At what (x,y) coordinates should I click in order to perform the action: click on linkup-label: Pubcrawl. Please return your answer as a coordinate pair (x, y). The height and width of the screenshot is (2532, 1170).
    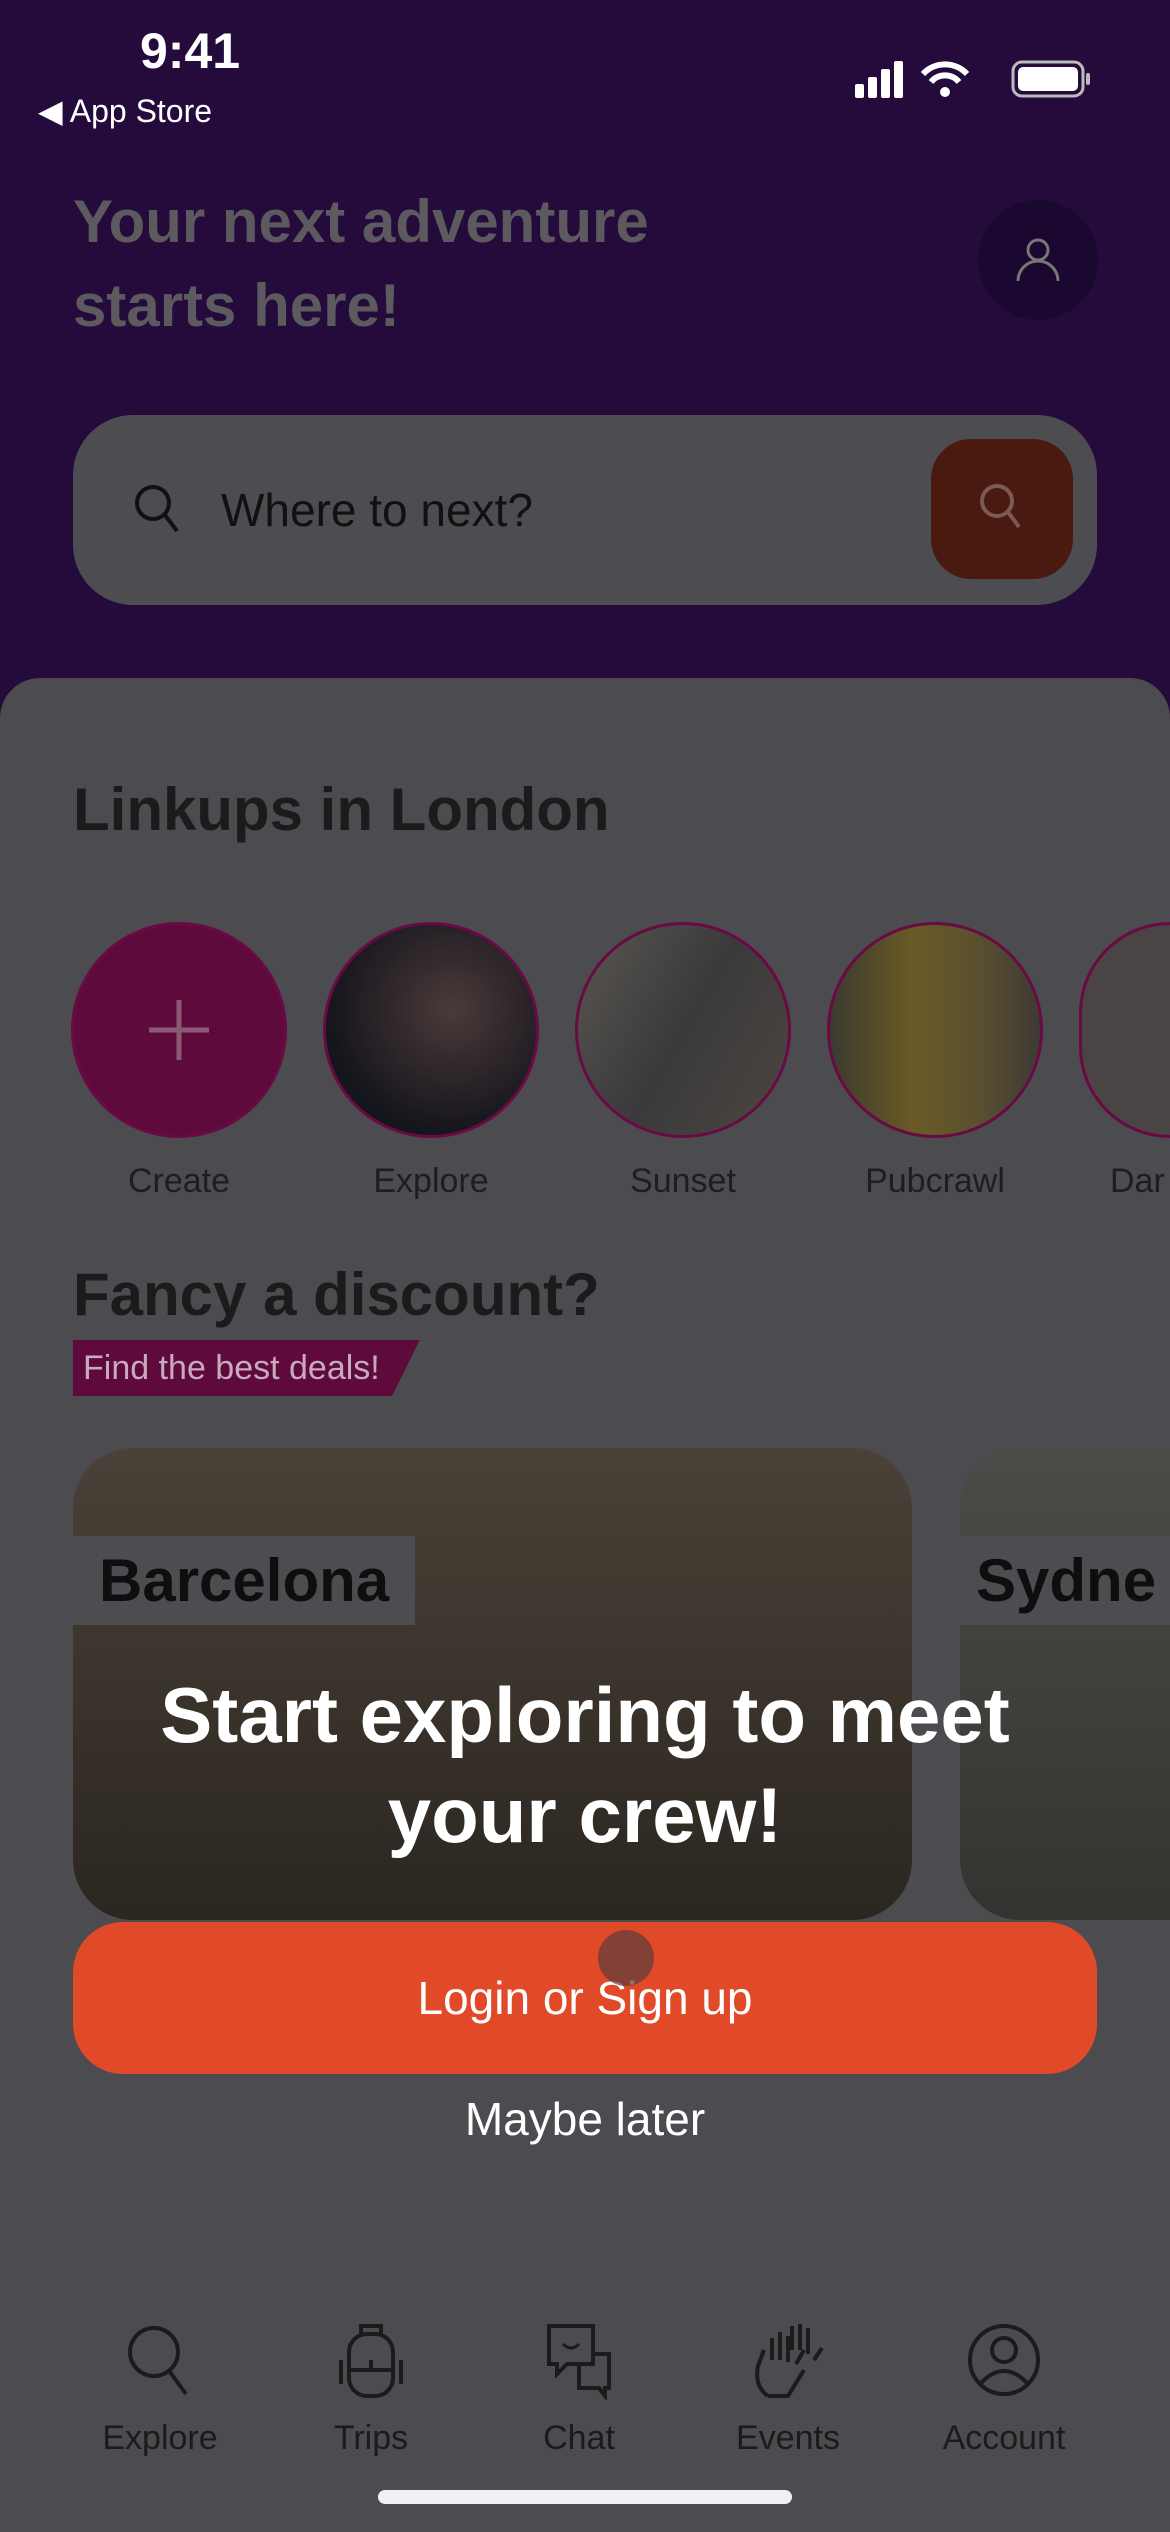
    Looking at the image, I should click on (935, 1181).